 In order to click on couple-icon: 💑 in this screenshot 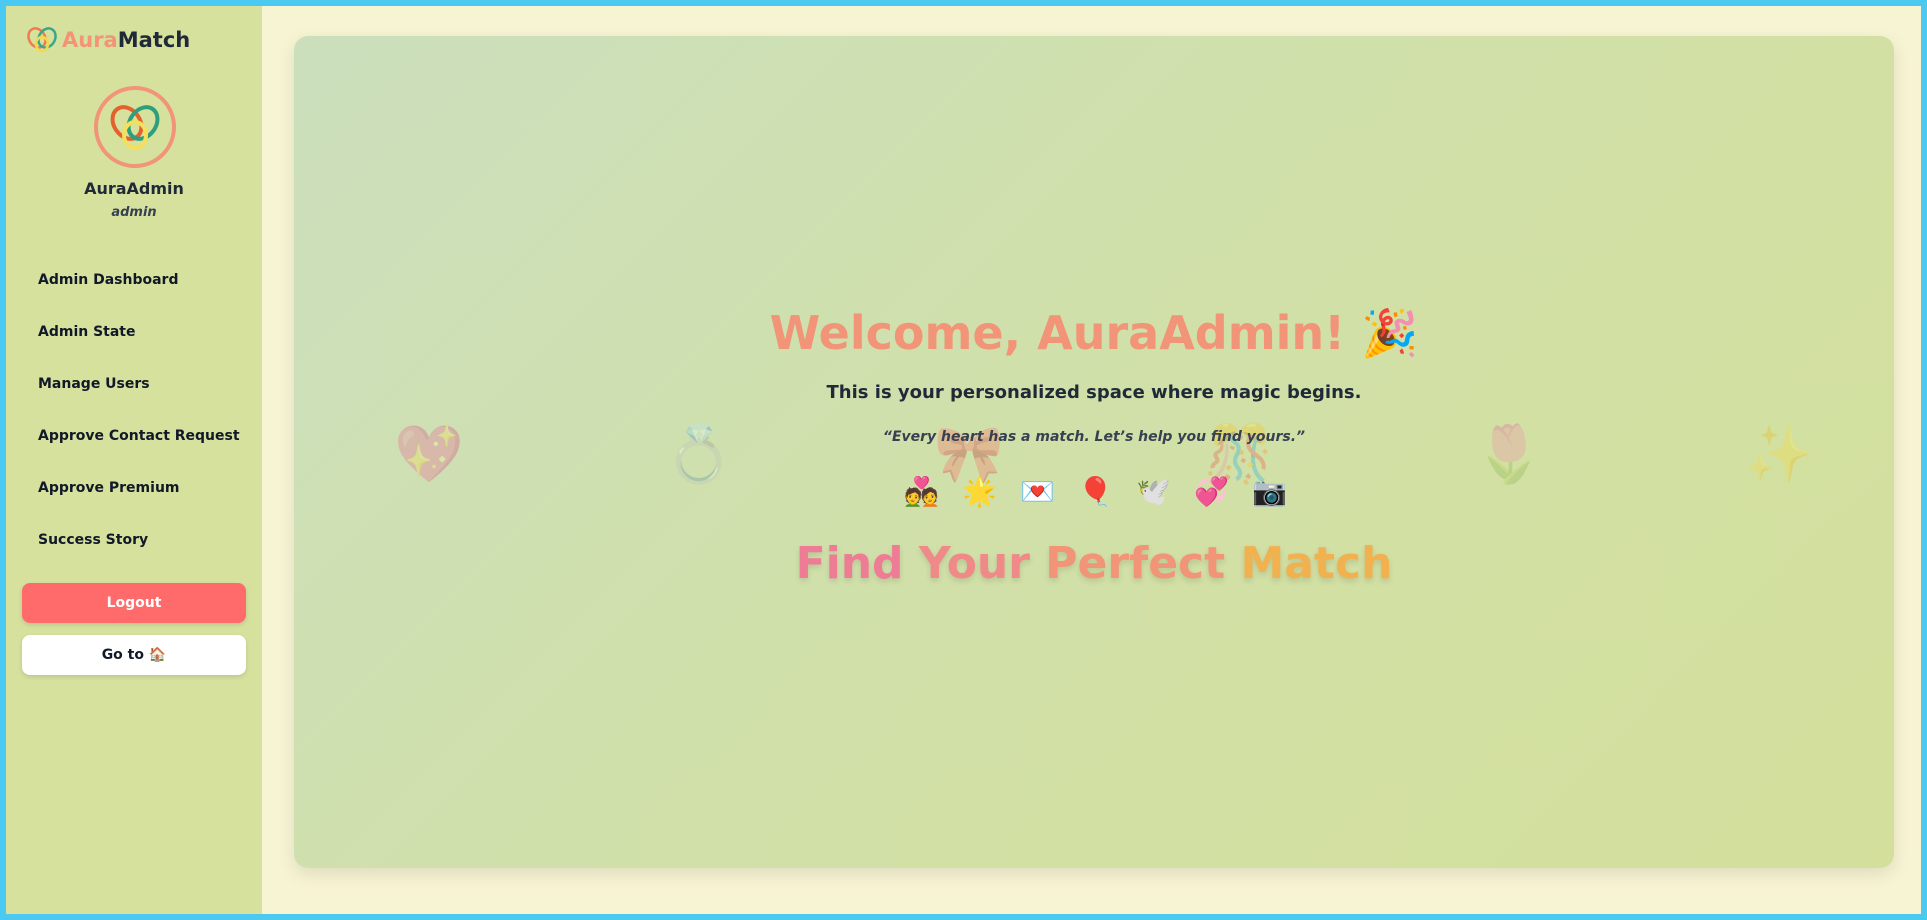, I will do `click(921, 491)`.